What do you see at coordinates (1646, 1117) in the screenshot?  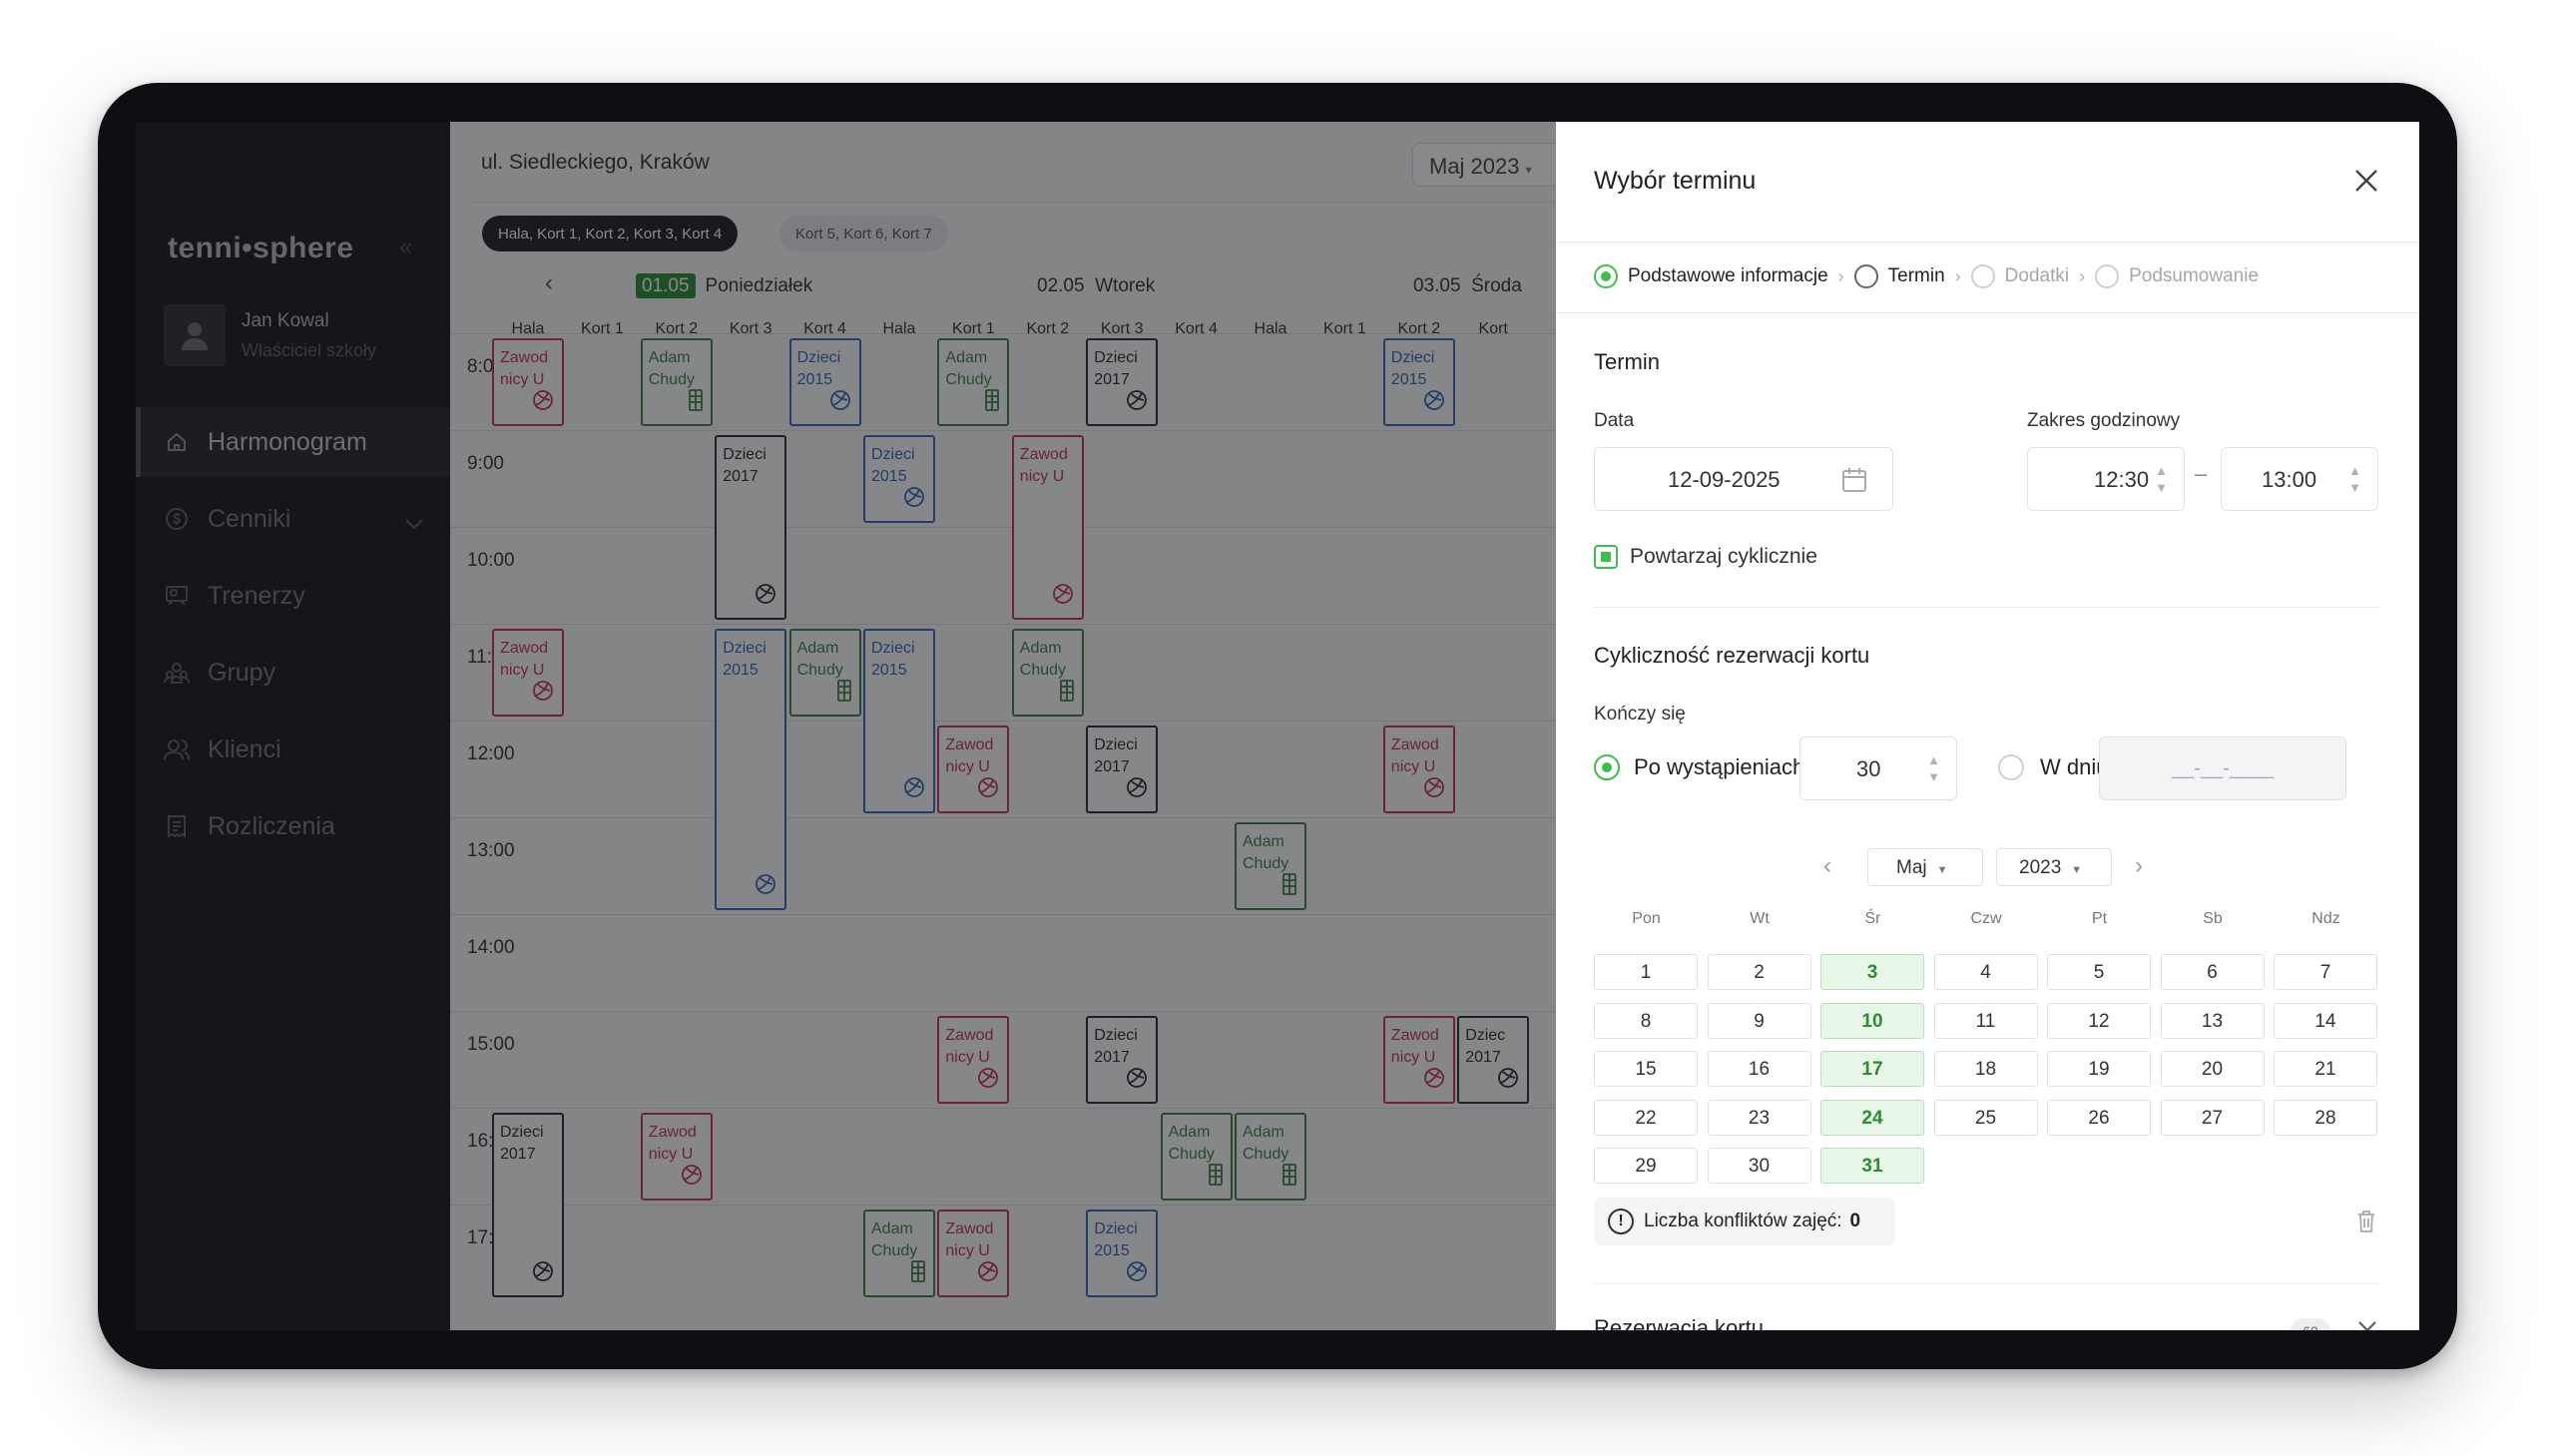 I see `calendar-day: 22` at bounding box center [1646, 1117].